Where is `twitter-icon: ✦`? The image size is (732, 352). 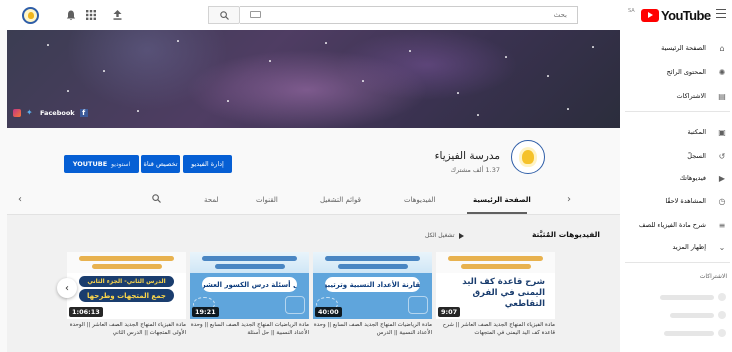 twitter-icon: ✦ is located at coordinates (30, 113).